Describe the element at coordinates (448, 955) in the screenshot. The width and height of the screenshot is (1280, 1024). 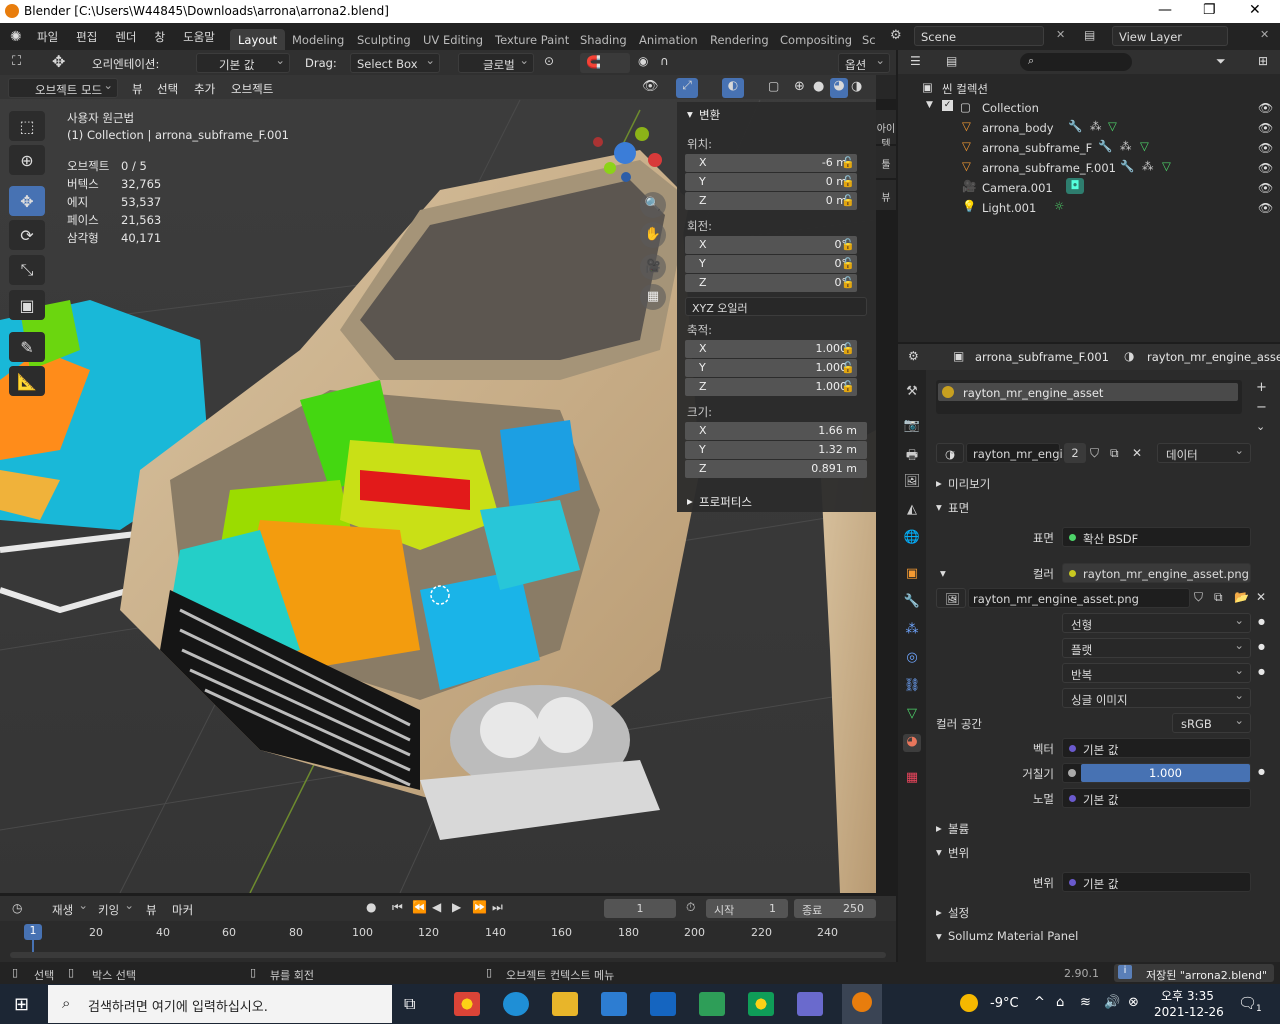
I see `timeline-scrollbar` at that location.